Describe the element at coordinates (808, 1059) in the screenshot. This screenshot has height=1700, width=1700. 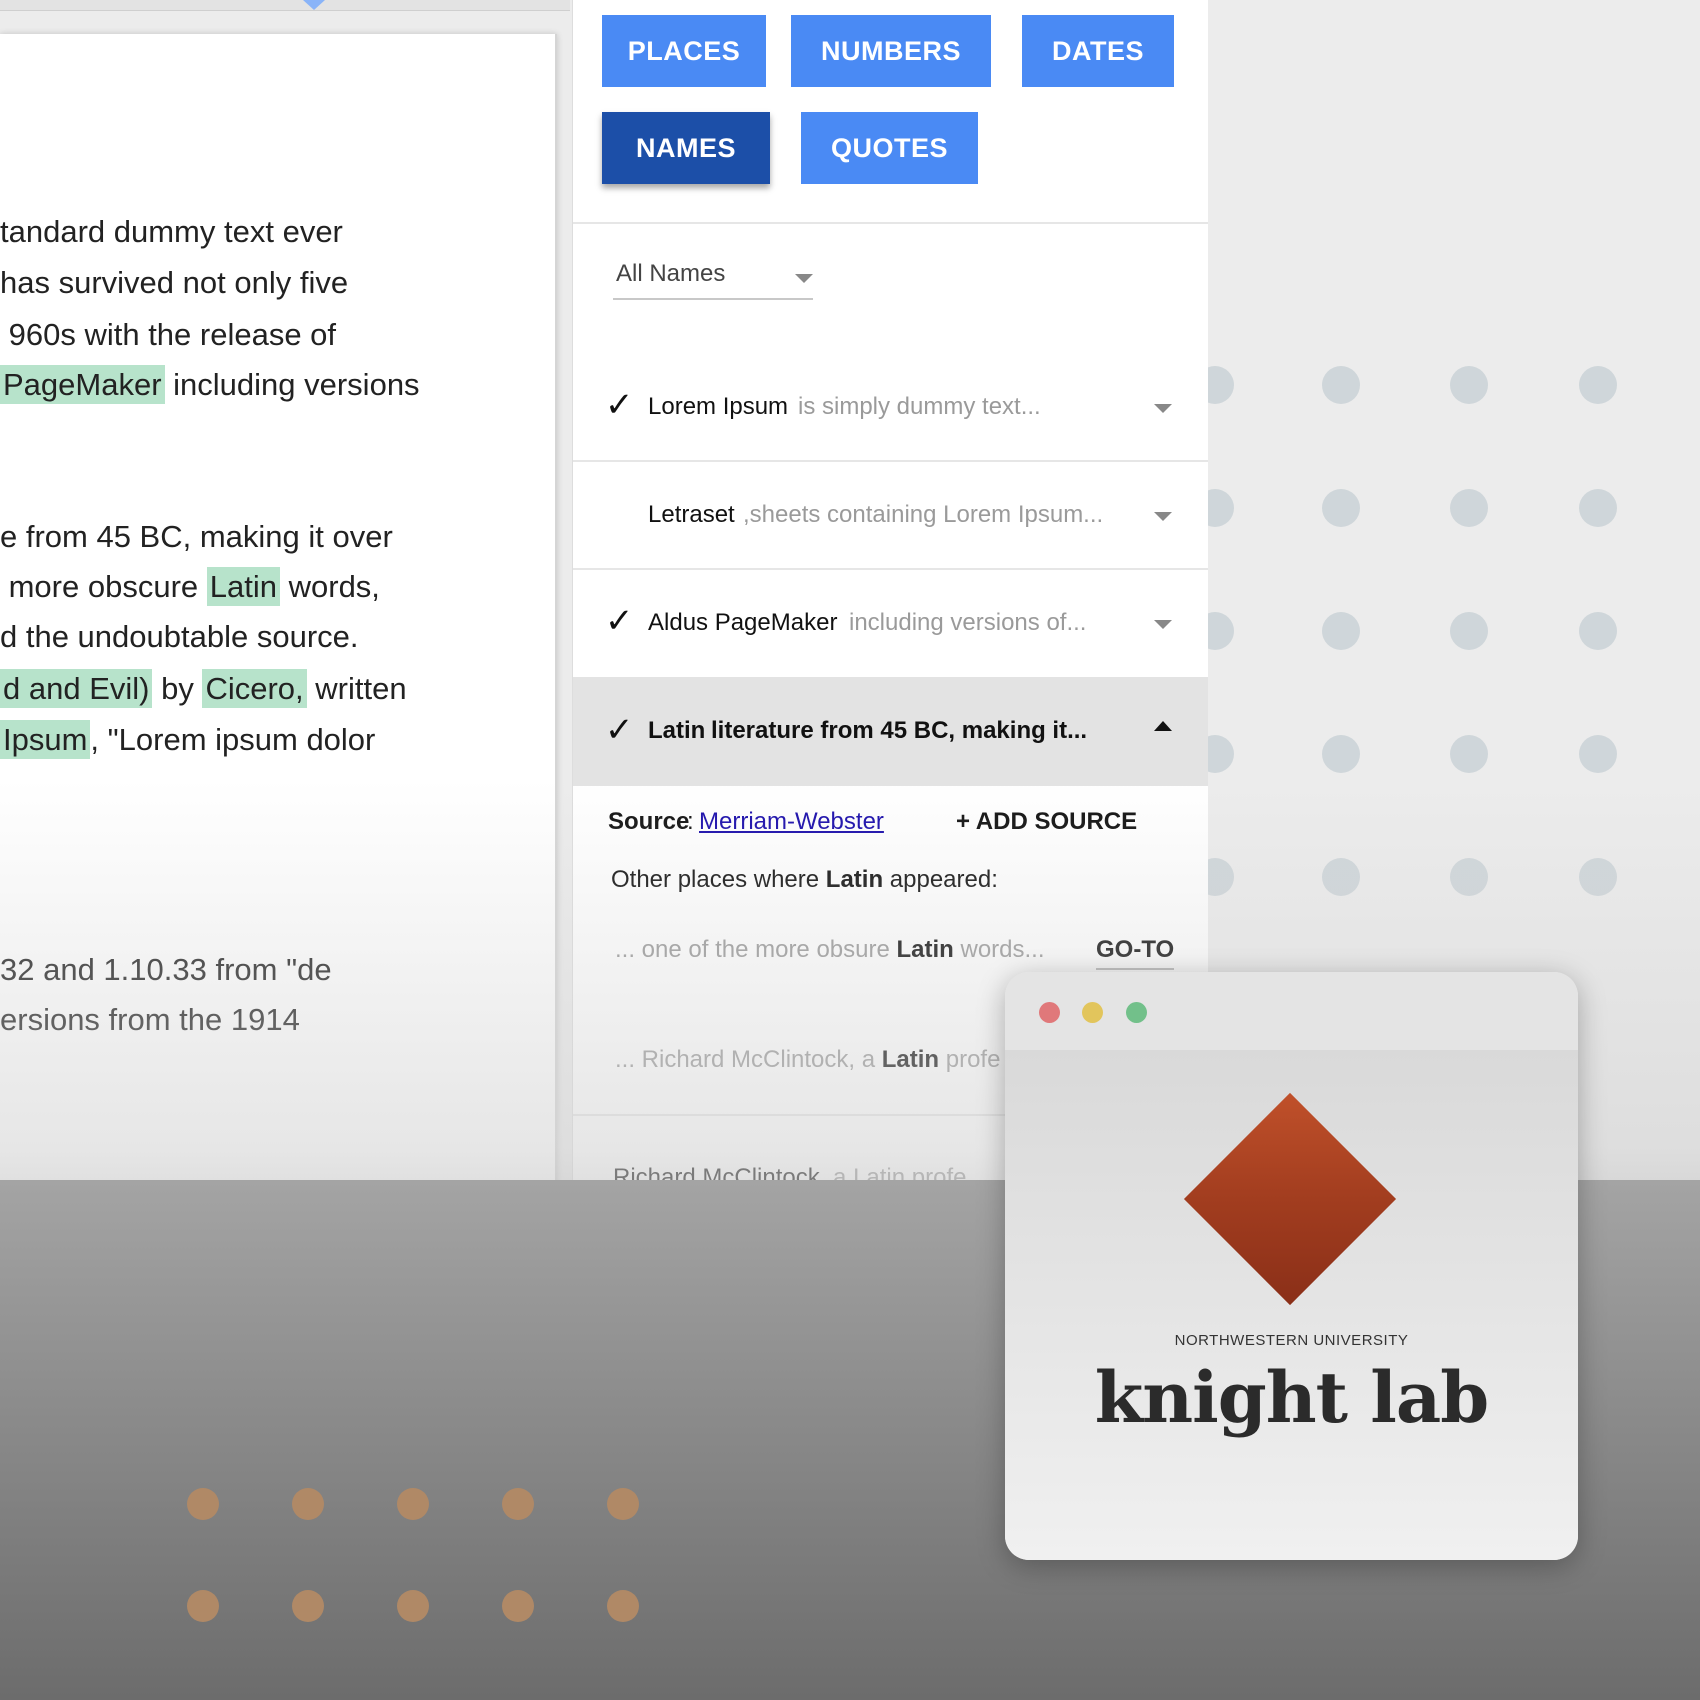
I see `occurrence-item: ... Richard McClintock, a Latin profe` at that location.